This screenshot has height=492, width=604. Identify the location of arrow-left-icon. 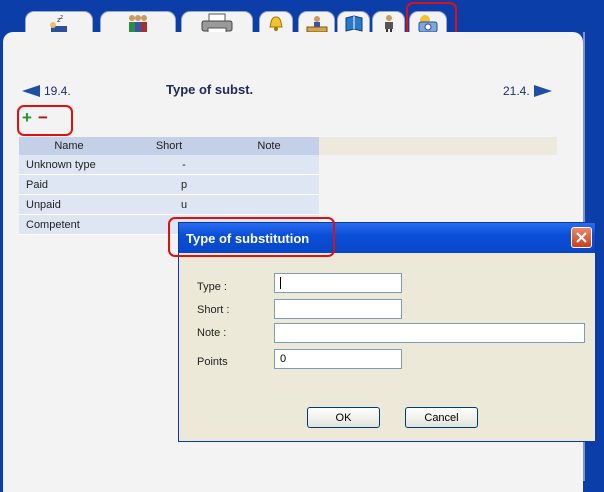
(31, 91).